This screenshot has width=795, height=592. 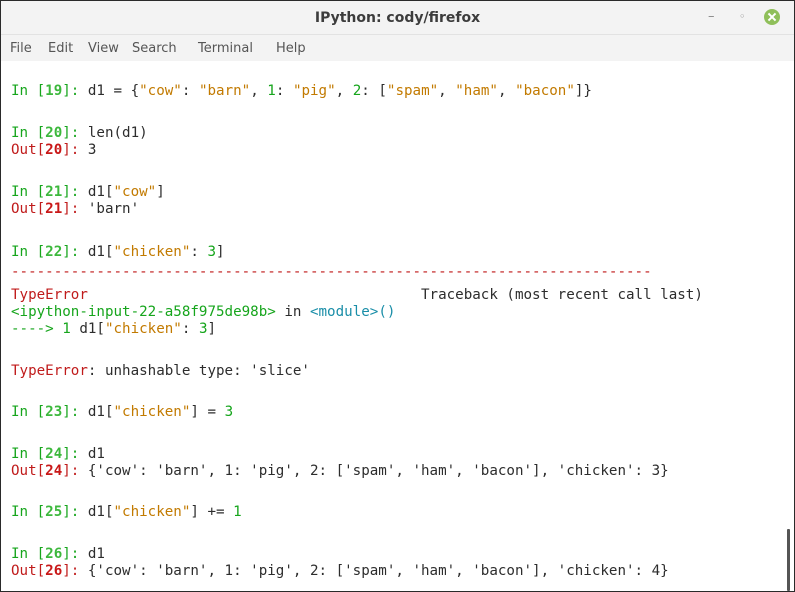 What do you see at coordinates (113, 209) in the screenshot?
I see `output-value: 'barn'` at bounding box center [113, 209].